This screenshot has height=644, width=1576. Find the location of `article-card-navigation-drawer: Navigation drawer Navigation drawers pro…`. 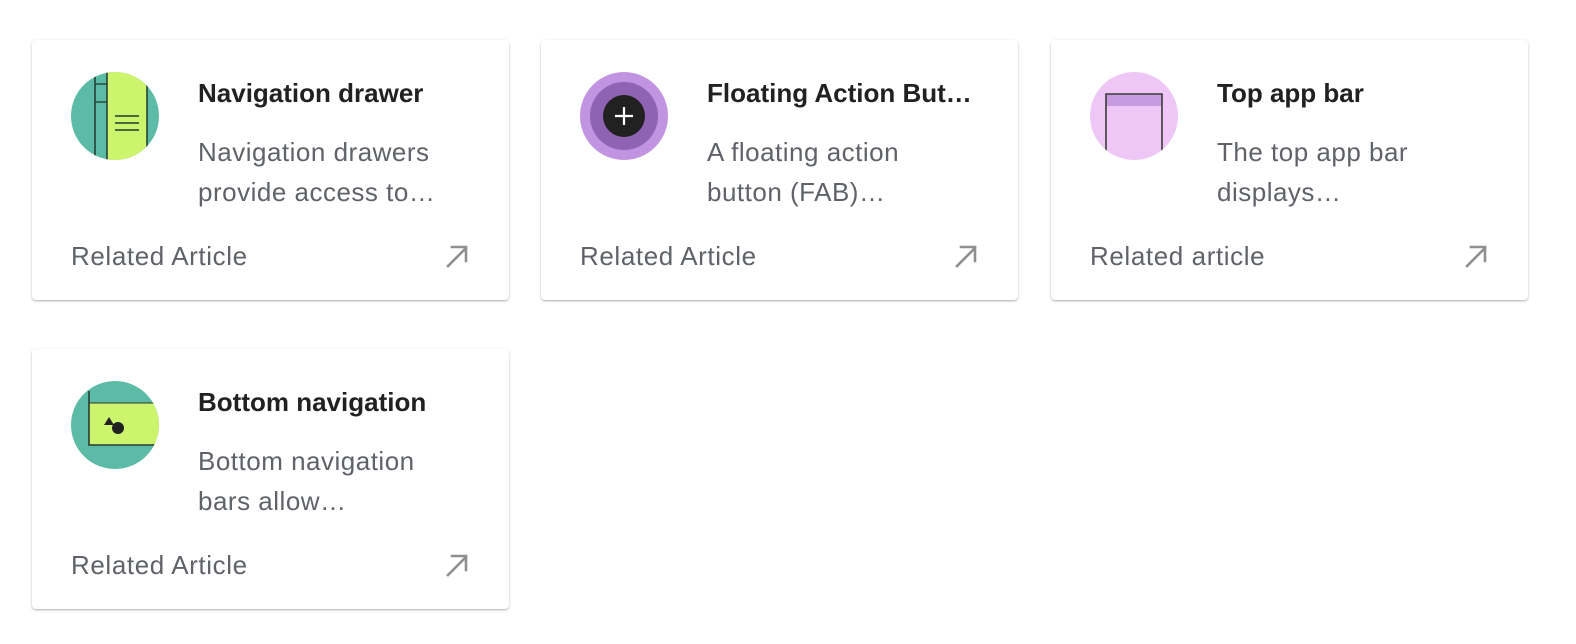

article-card-navigation-drawer: Navigation drawer Navigation drawers pro… is located at coordinates (270, 170).